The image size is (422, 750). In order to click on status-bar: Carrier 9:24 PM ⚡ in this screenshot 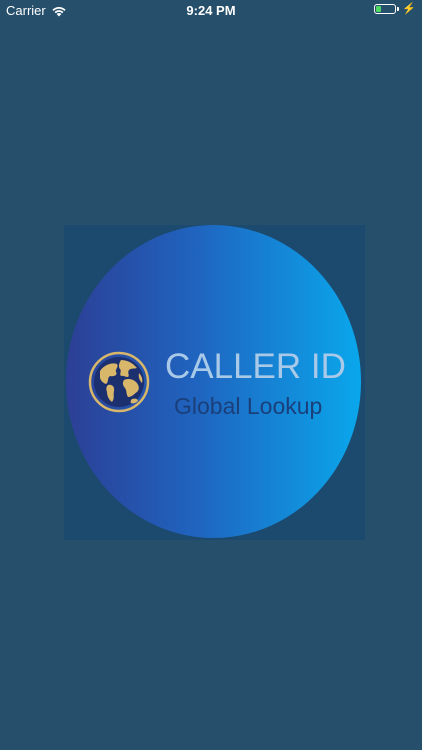, I will do `click(211, 11)`.